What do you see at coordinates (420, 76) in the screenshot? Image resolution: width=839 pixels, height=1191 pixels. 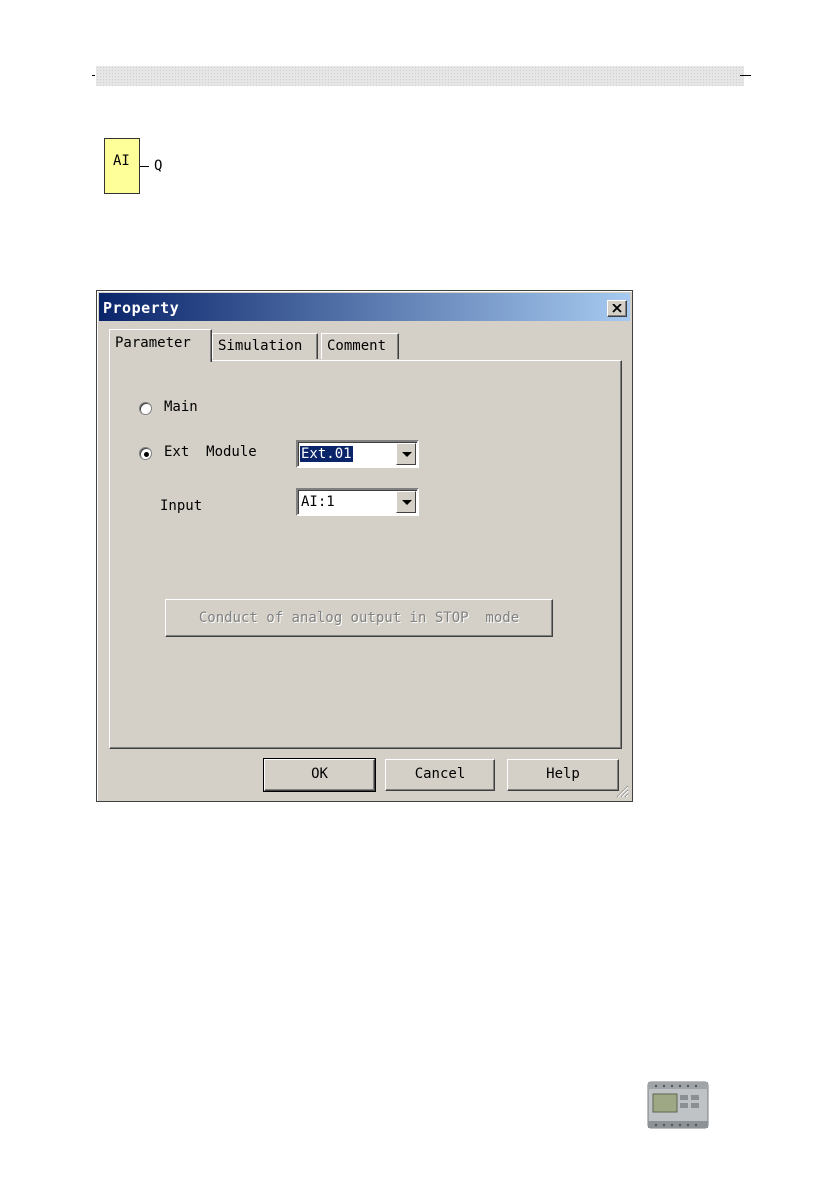 I see `header-band` at bounding box center [420, 76].